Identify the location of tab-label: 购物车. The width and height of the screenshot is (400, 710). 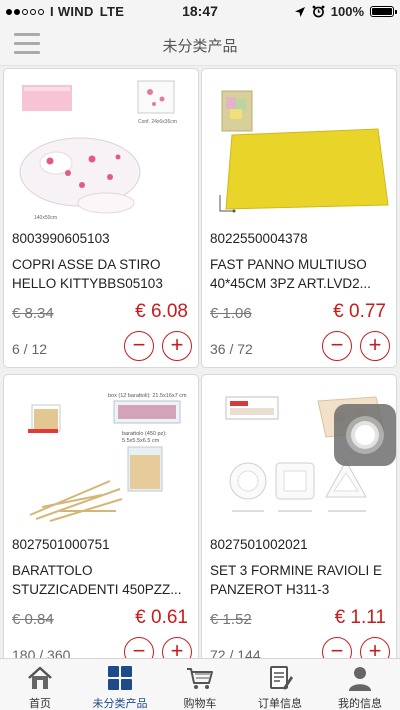
(200, 704).